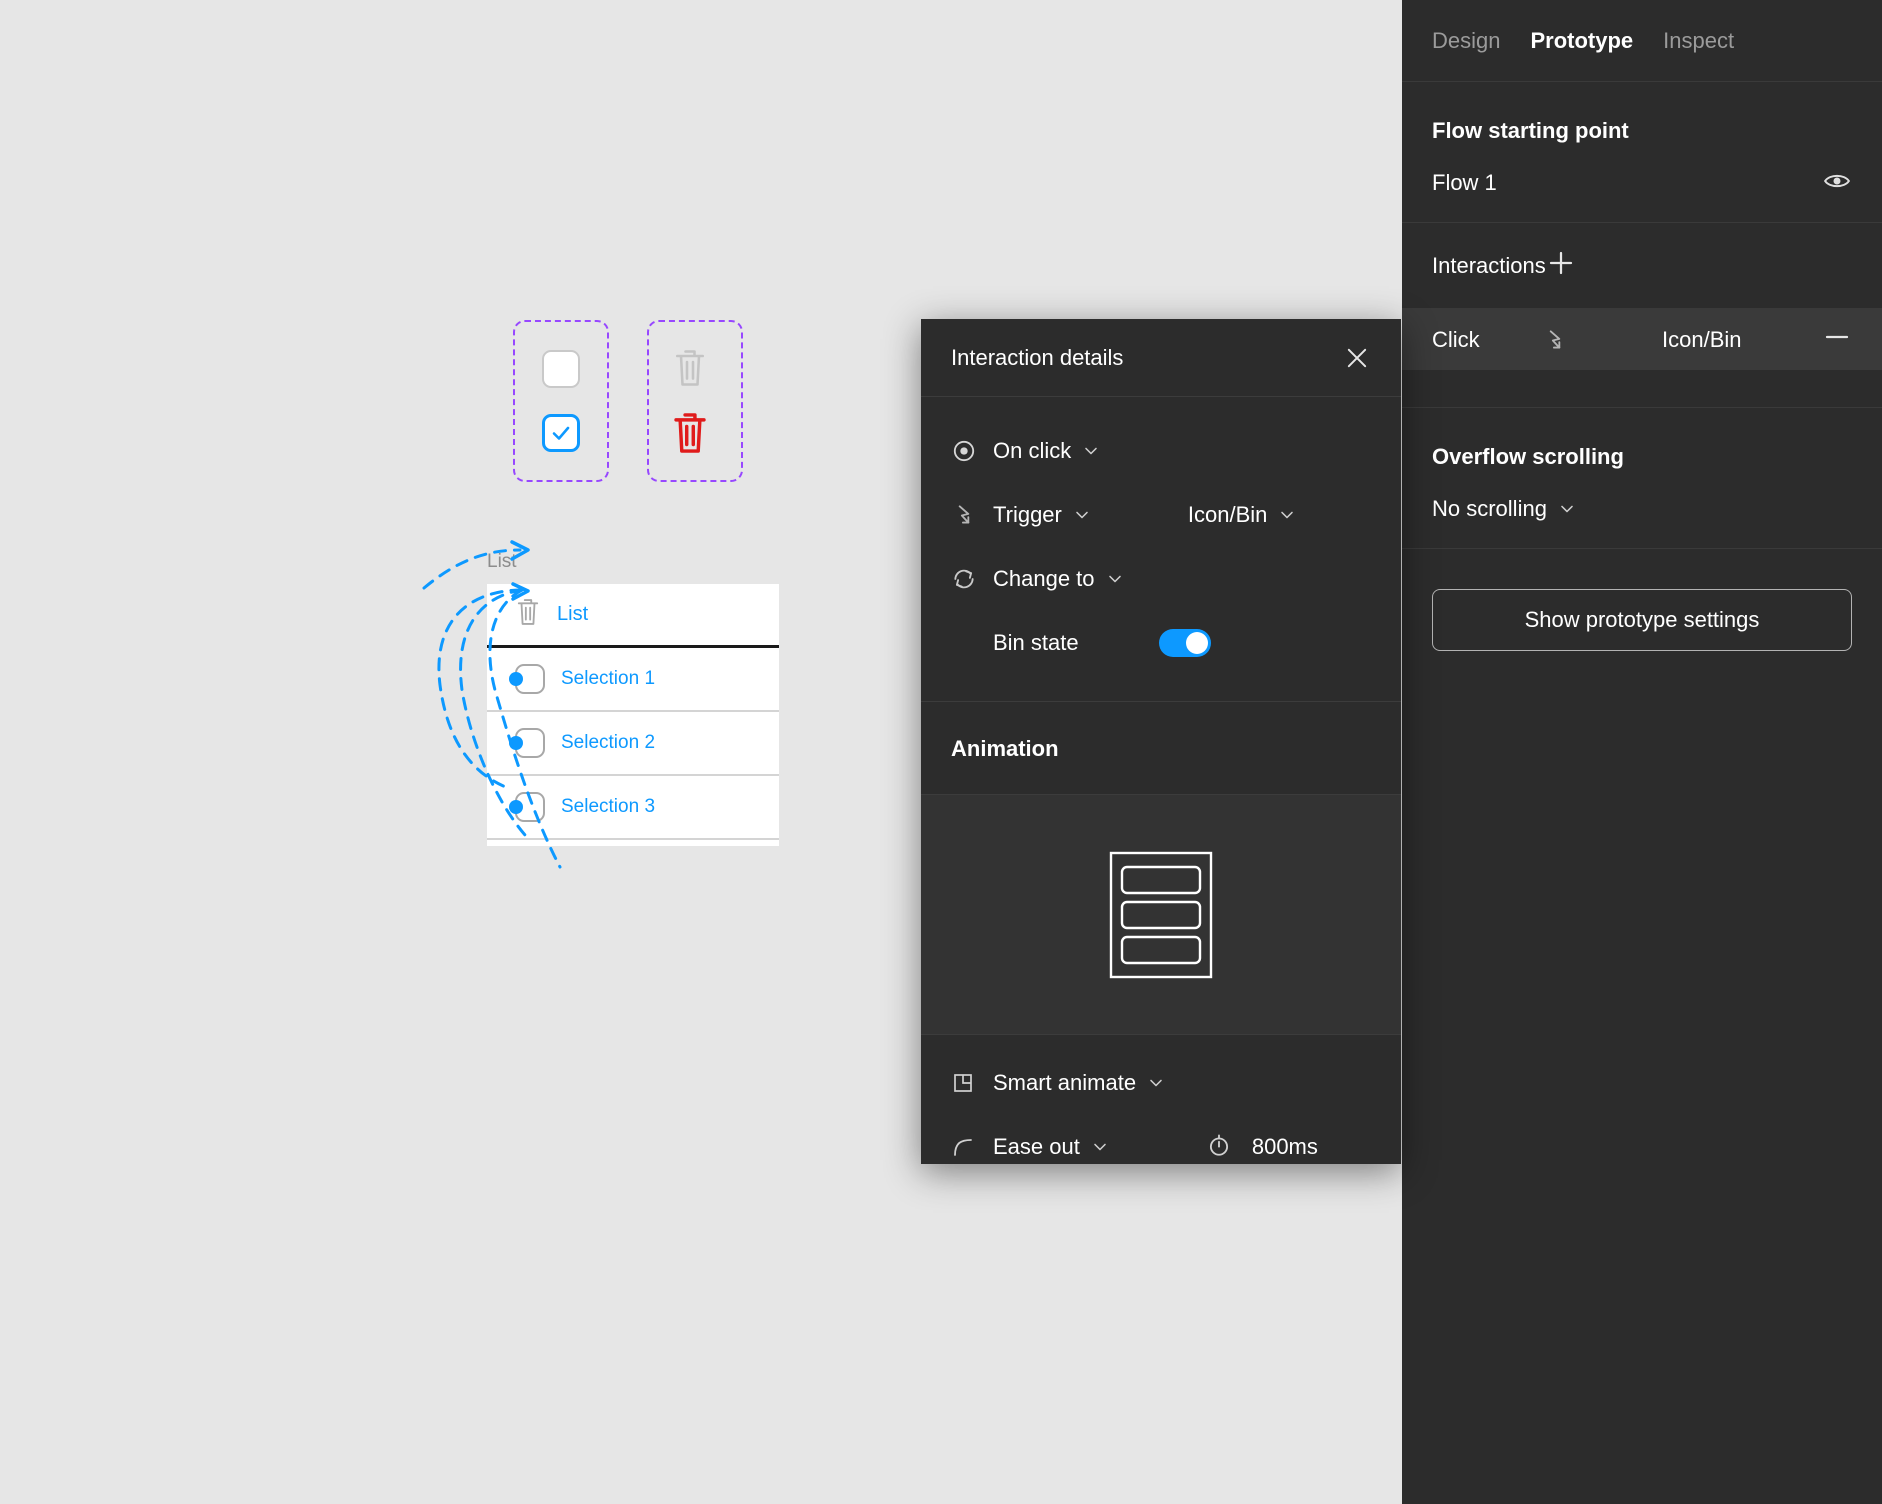  I want to click on animation-type-label: Smart animate, so click(1064, 1083).